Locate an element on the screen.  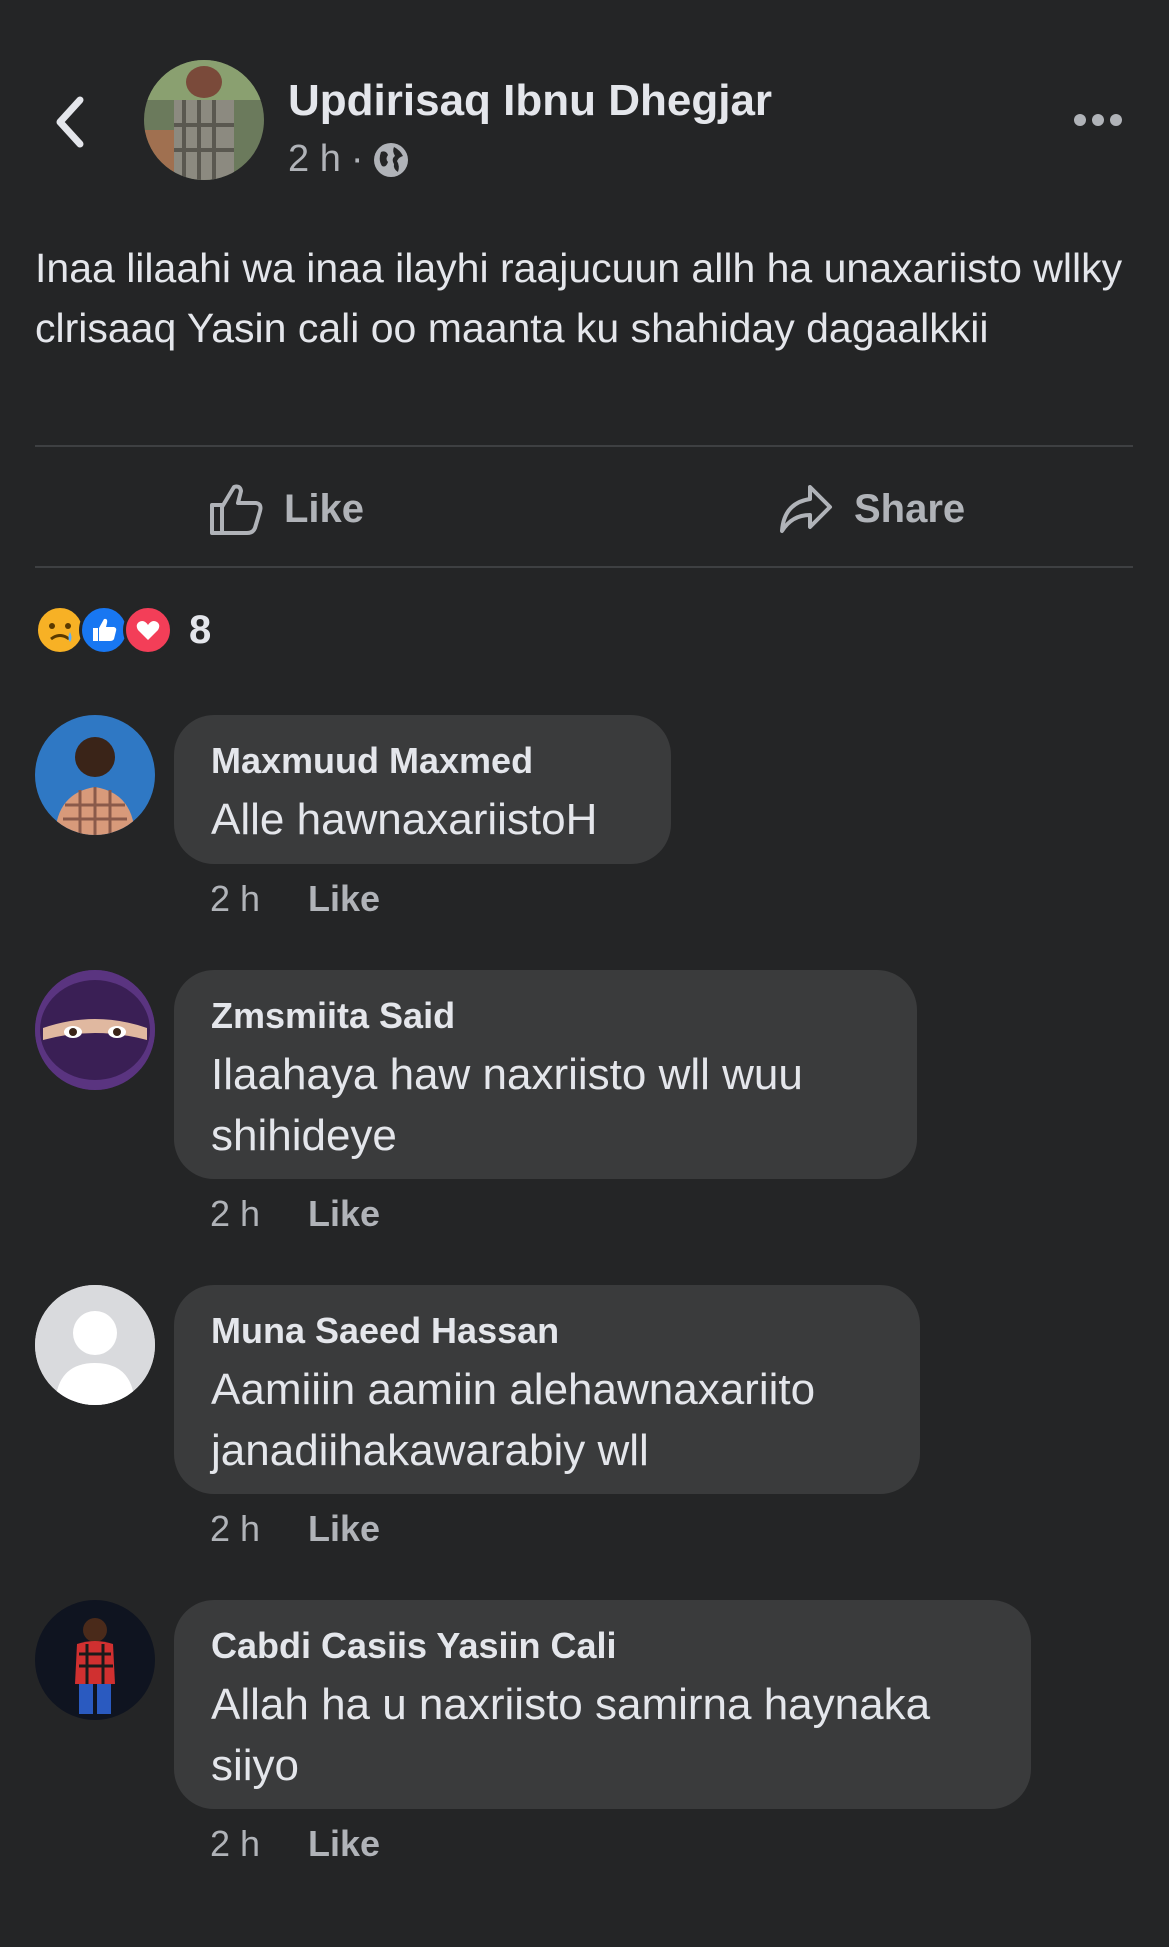
share-arrow-icon is located at coordinates (806, 509).